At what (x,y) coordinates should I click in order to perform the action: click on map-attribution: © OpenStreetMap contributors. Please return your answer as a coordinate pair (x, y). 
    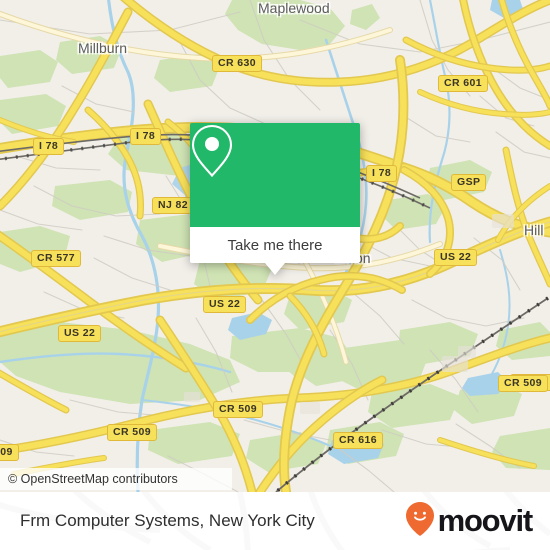
    Looking at the image, I should click on (116, 479).